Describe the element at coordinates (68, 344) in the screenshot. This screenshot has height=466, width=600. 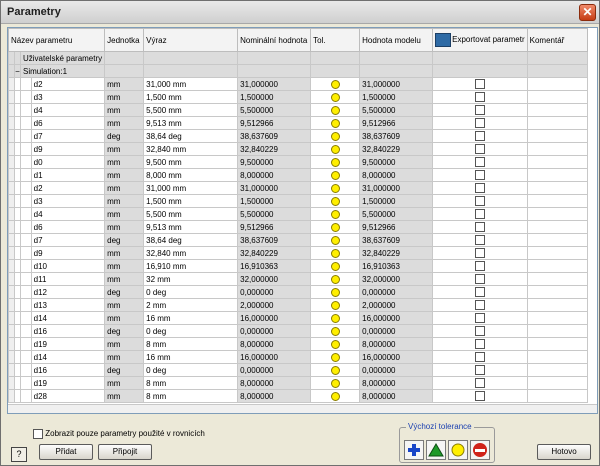
I see `param-name: d19` at that location.